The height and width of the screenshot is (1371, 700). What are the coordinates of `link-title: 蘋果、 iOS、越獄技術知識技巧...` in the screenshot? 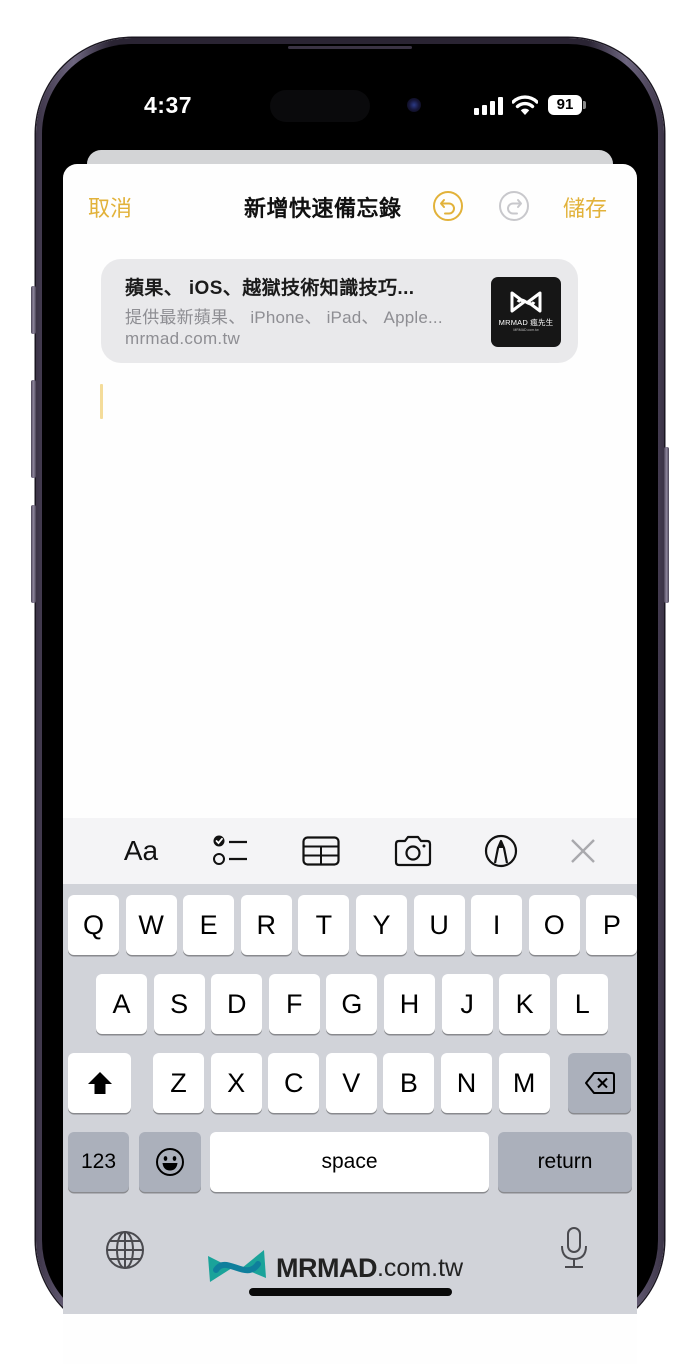 It's located at (270, 288).